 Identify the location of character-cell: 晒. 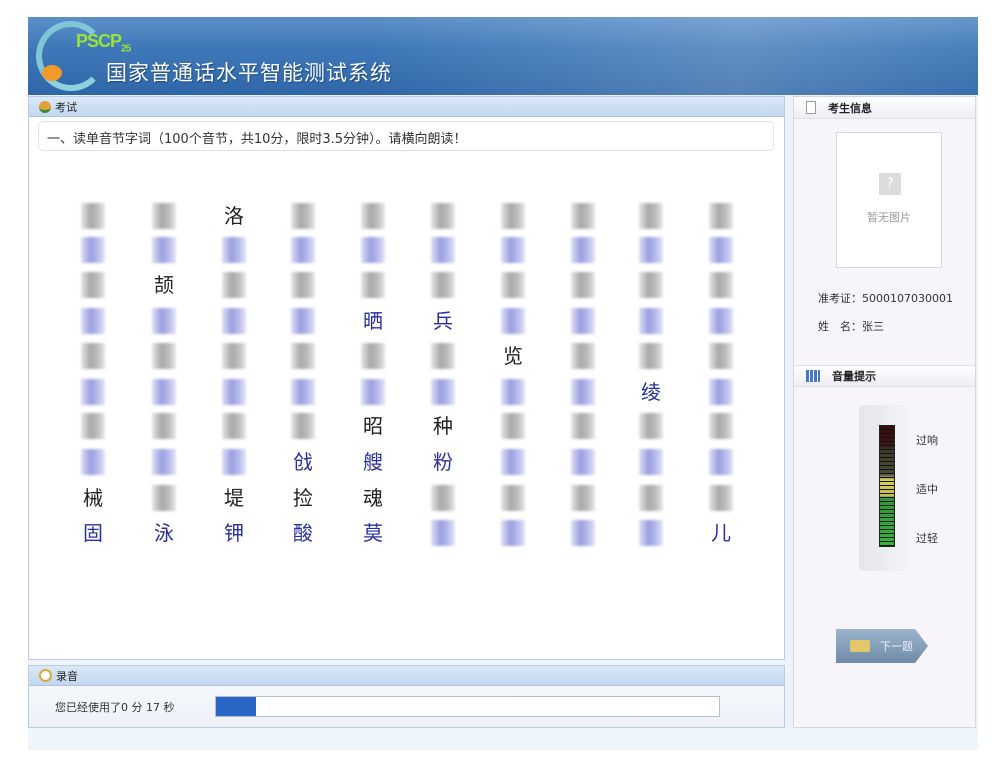
(373, 321).